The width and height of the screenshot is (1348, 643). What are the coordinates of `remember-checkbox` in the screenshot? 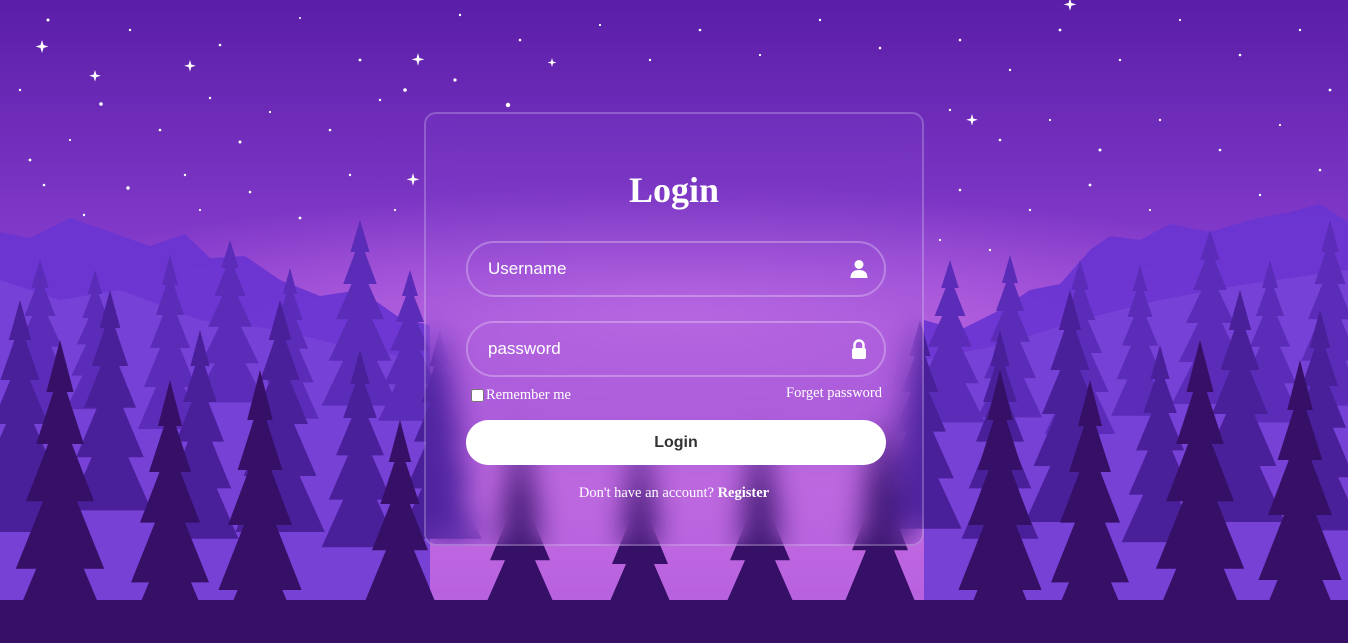 It's located at (477, 395).